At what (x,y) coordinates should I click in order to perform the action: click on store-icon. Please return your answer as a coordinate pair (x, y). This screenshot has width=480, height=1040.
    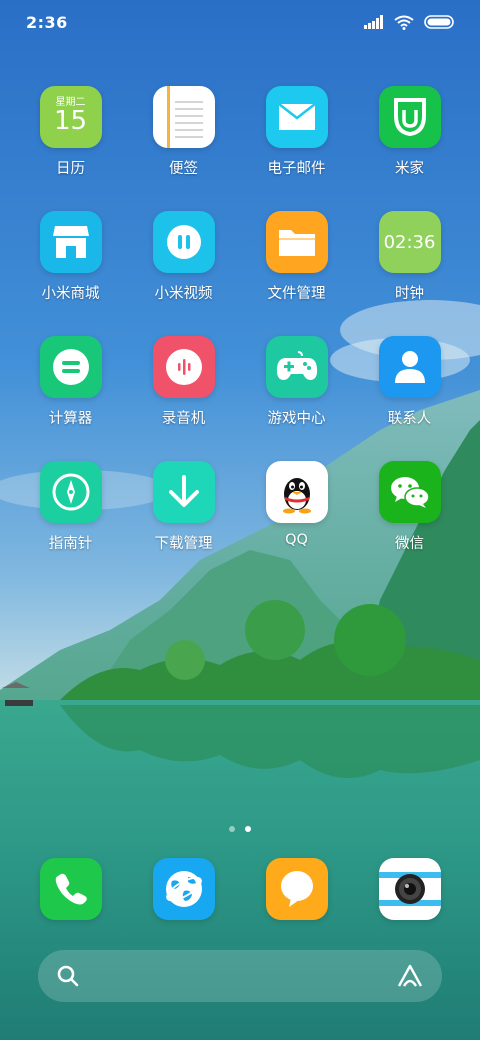
    Looking at the image, I should click on (70, 242).